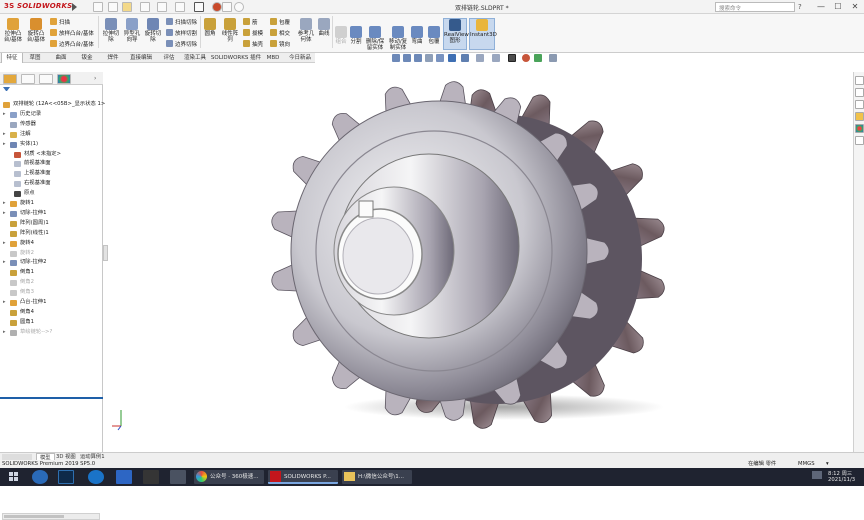  Describe the element at coordinates (236, 58) in the screenshot. I see `tab-addins: SOLIDWORKS 插件` at that location.